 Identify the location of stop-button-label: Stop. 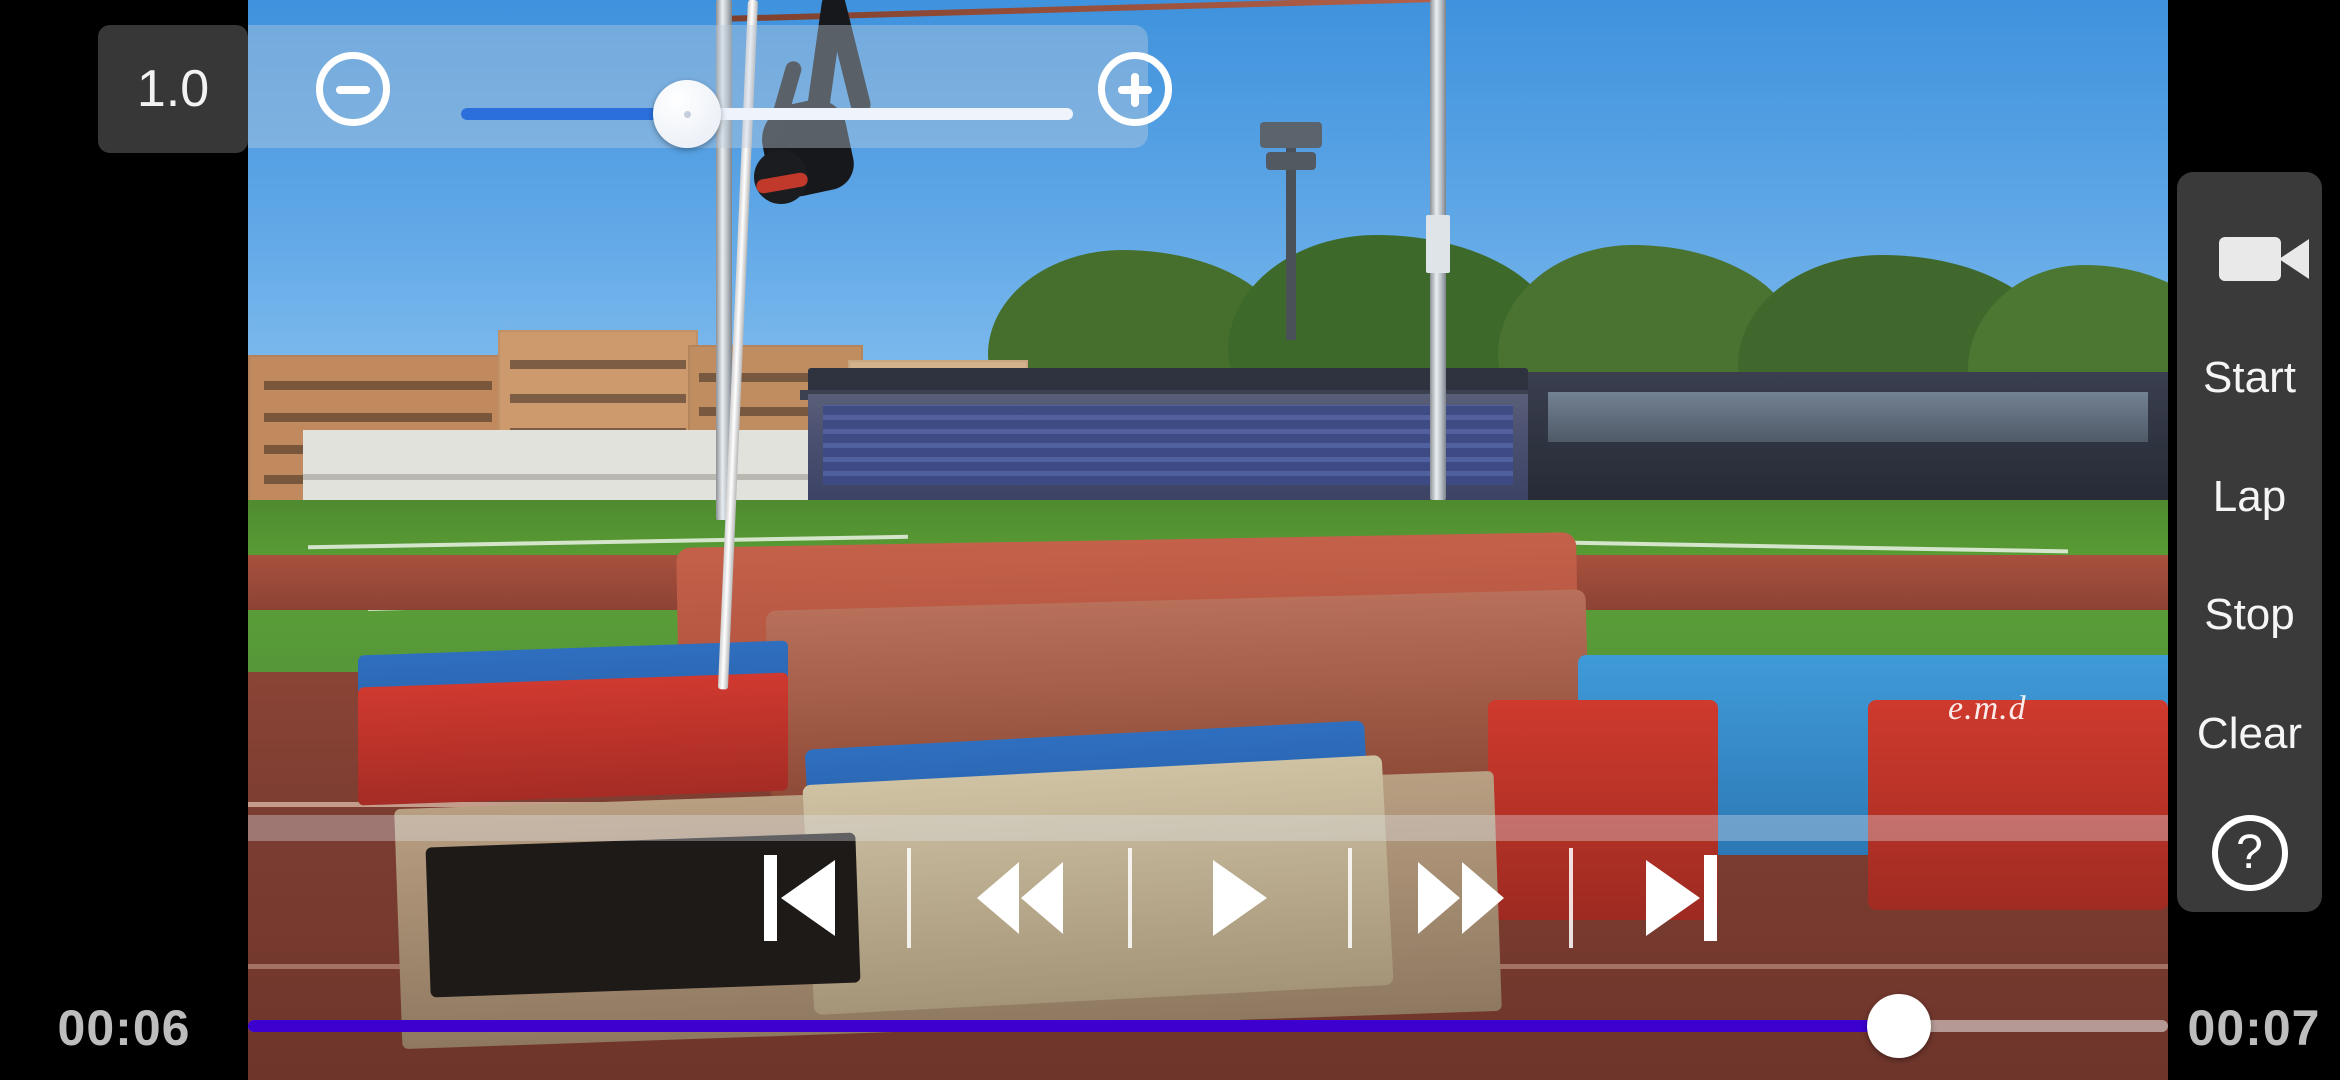
(2249, 615).